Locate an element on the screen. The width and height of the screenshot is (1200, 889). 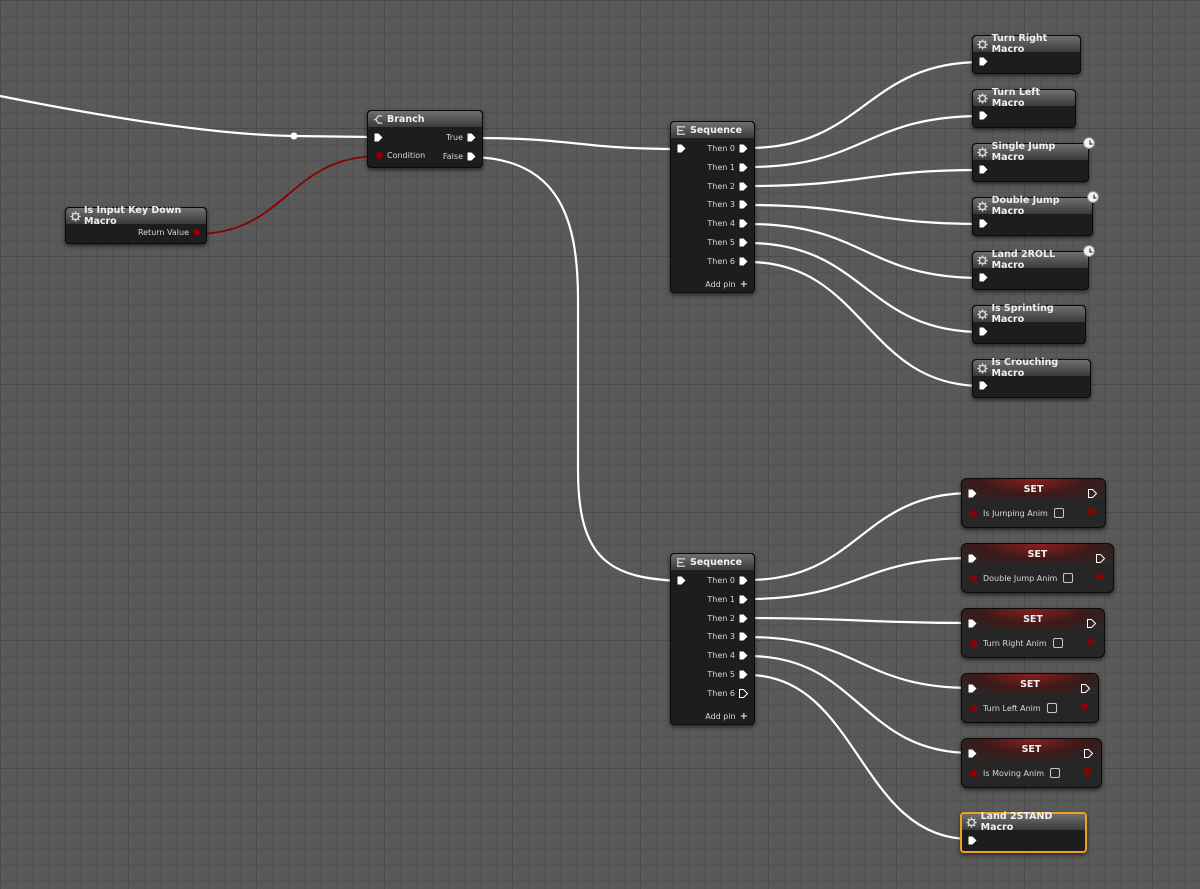
node-title: Is Input Key Down Macro is located at coordinates (133, 216).